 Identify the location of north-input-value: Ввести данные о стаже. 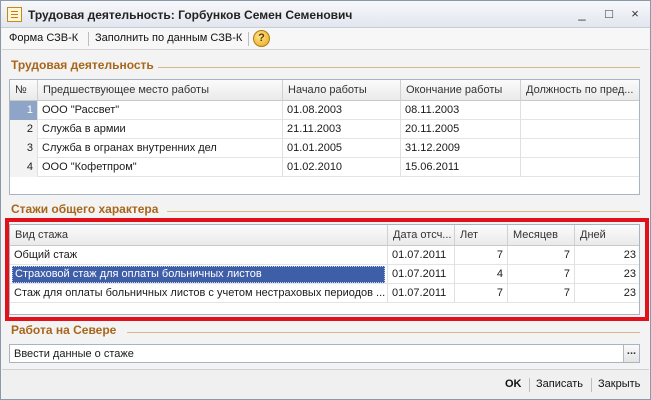
(74, 354).